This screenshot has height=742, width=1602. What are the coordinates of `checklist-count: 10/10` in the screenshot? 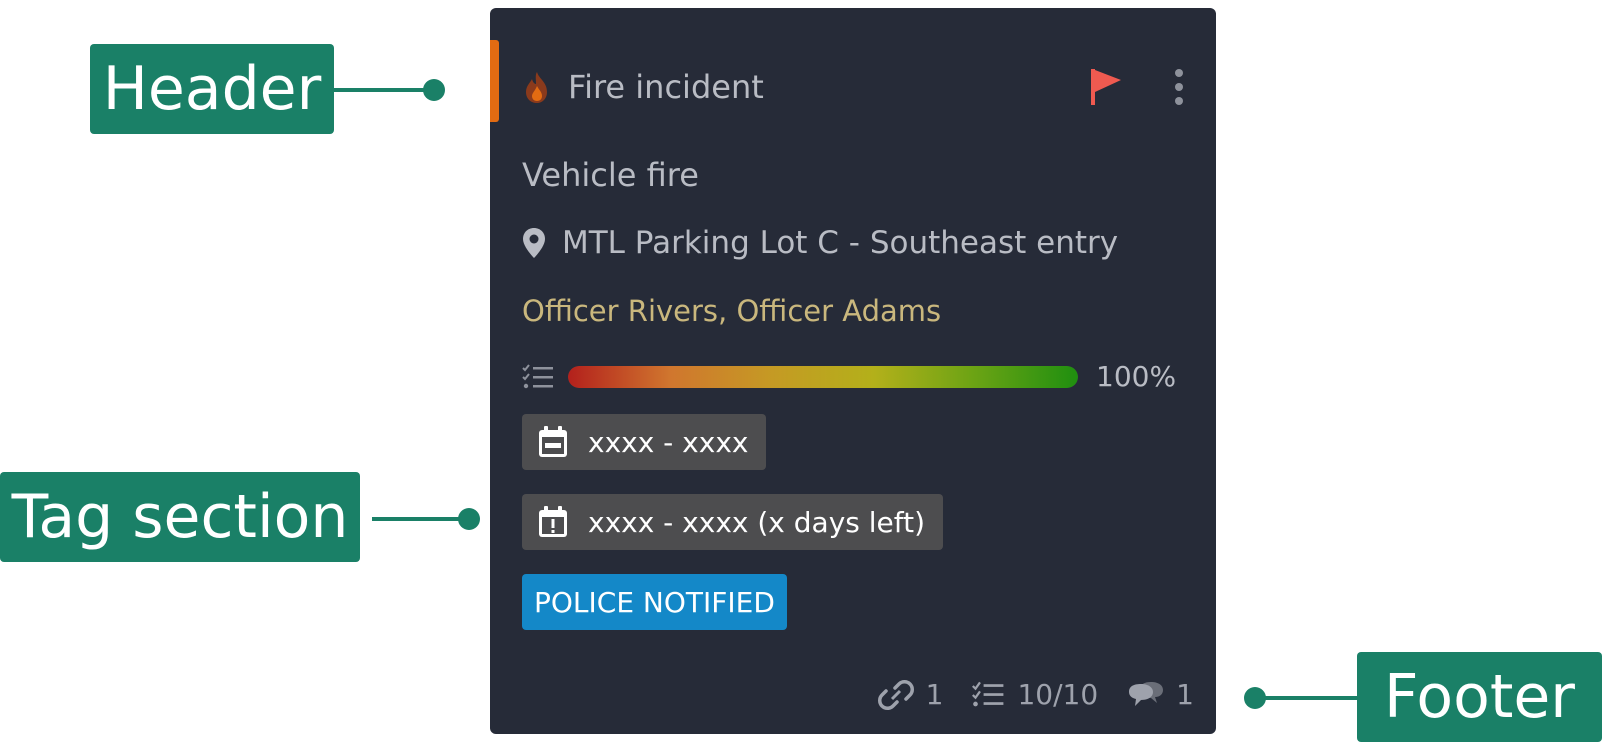 It's located at (1058, 694).